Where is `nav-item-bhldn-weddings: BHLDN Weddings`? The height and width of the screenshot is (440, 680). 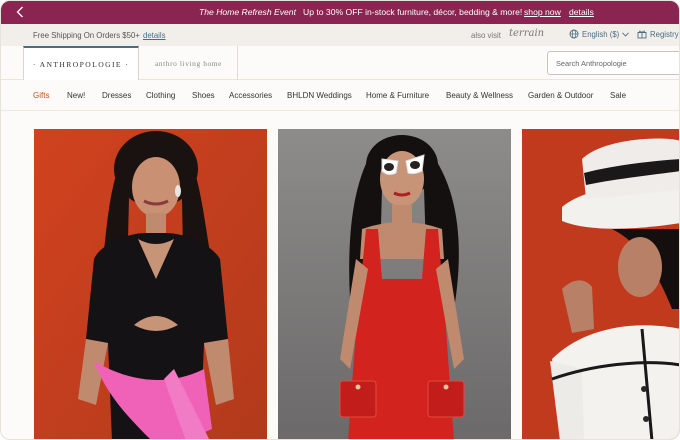 nav-item-bhldn-weddings: BHLDN Weddings is located at coordinates (319, 95).